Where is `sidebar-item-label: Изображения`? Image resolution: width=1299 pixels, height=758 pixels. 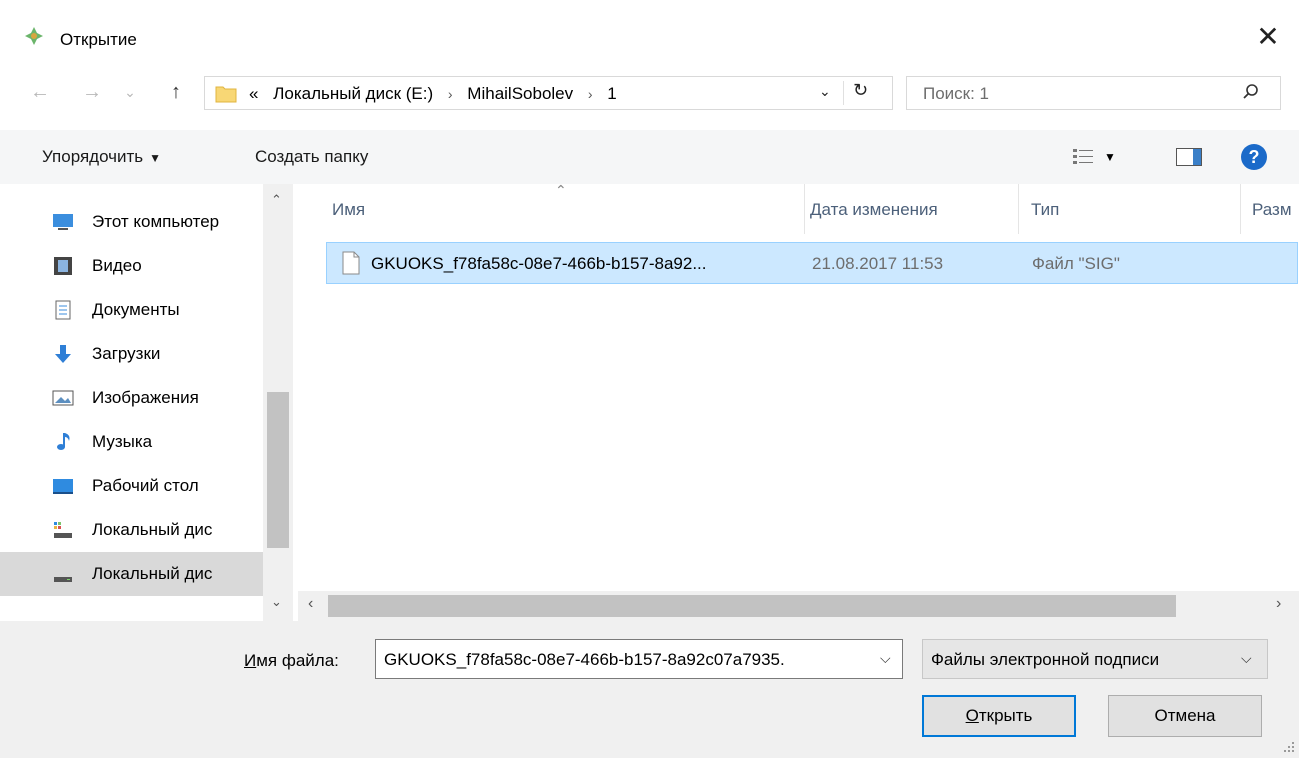 sidebar-item-label: Изображения is located at coordinates (145, 397).